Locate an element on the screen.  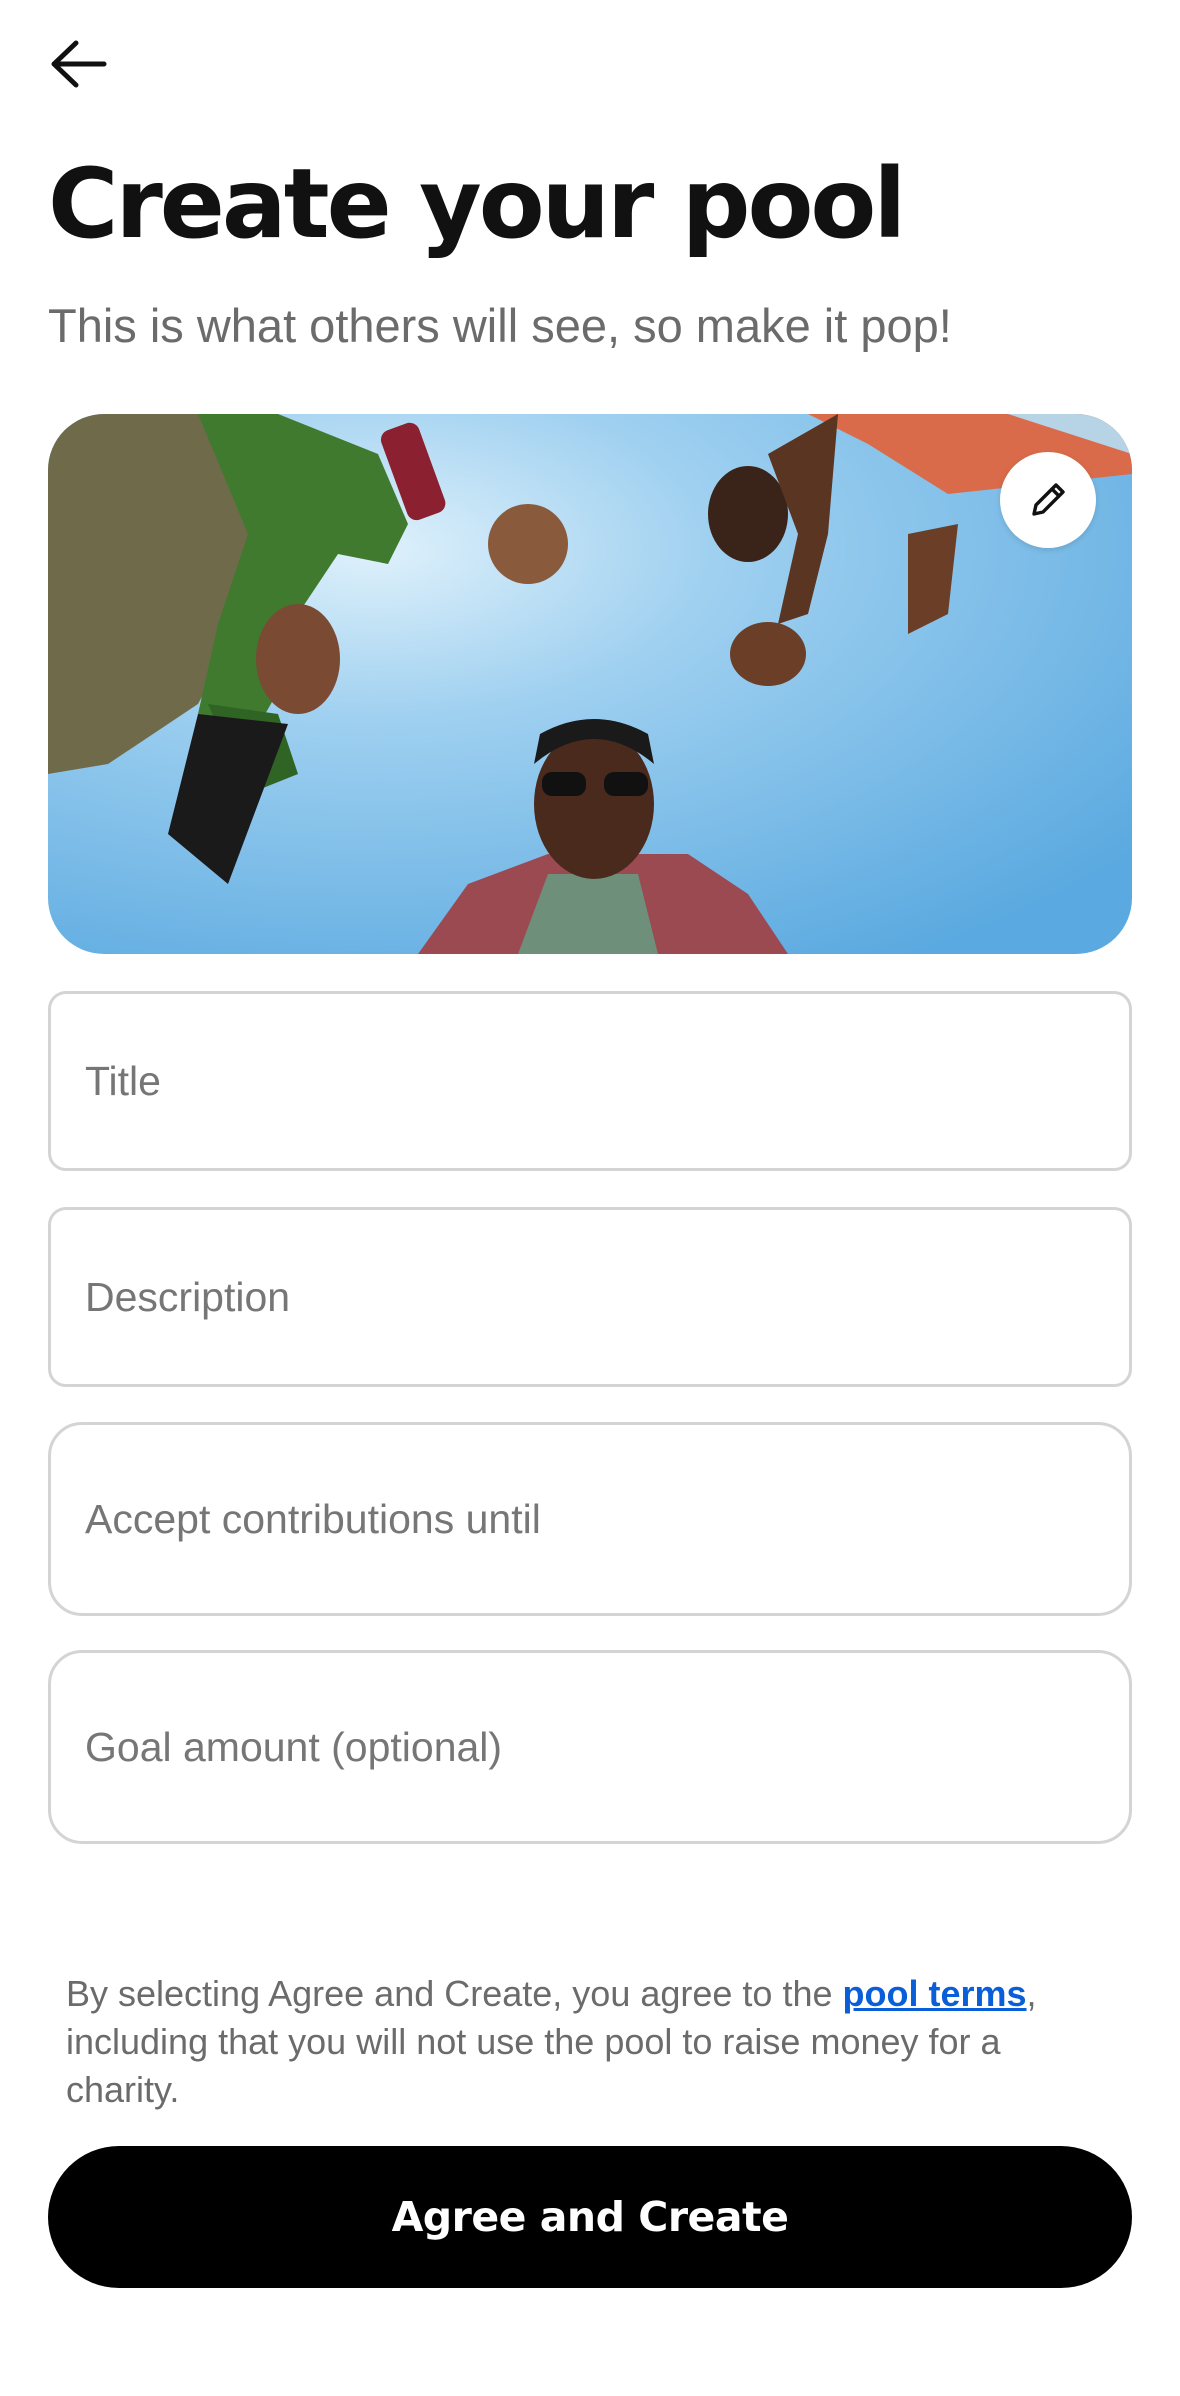
contributions-until-field is located at coordinates (590, 1519).